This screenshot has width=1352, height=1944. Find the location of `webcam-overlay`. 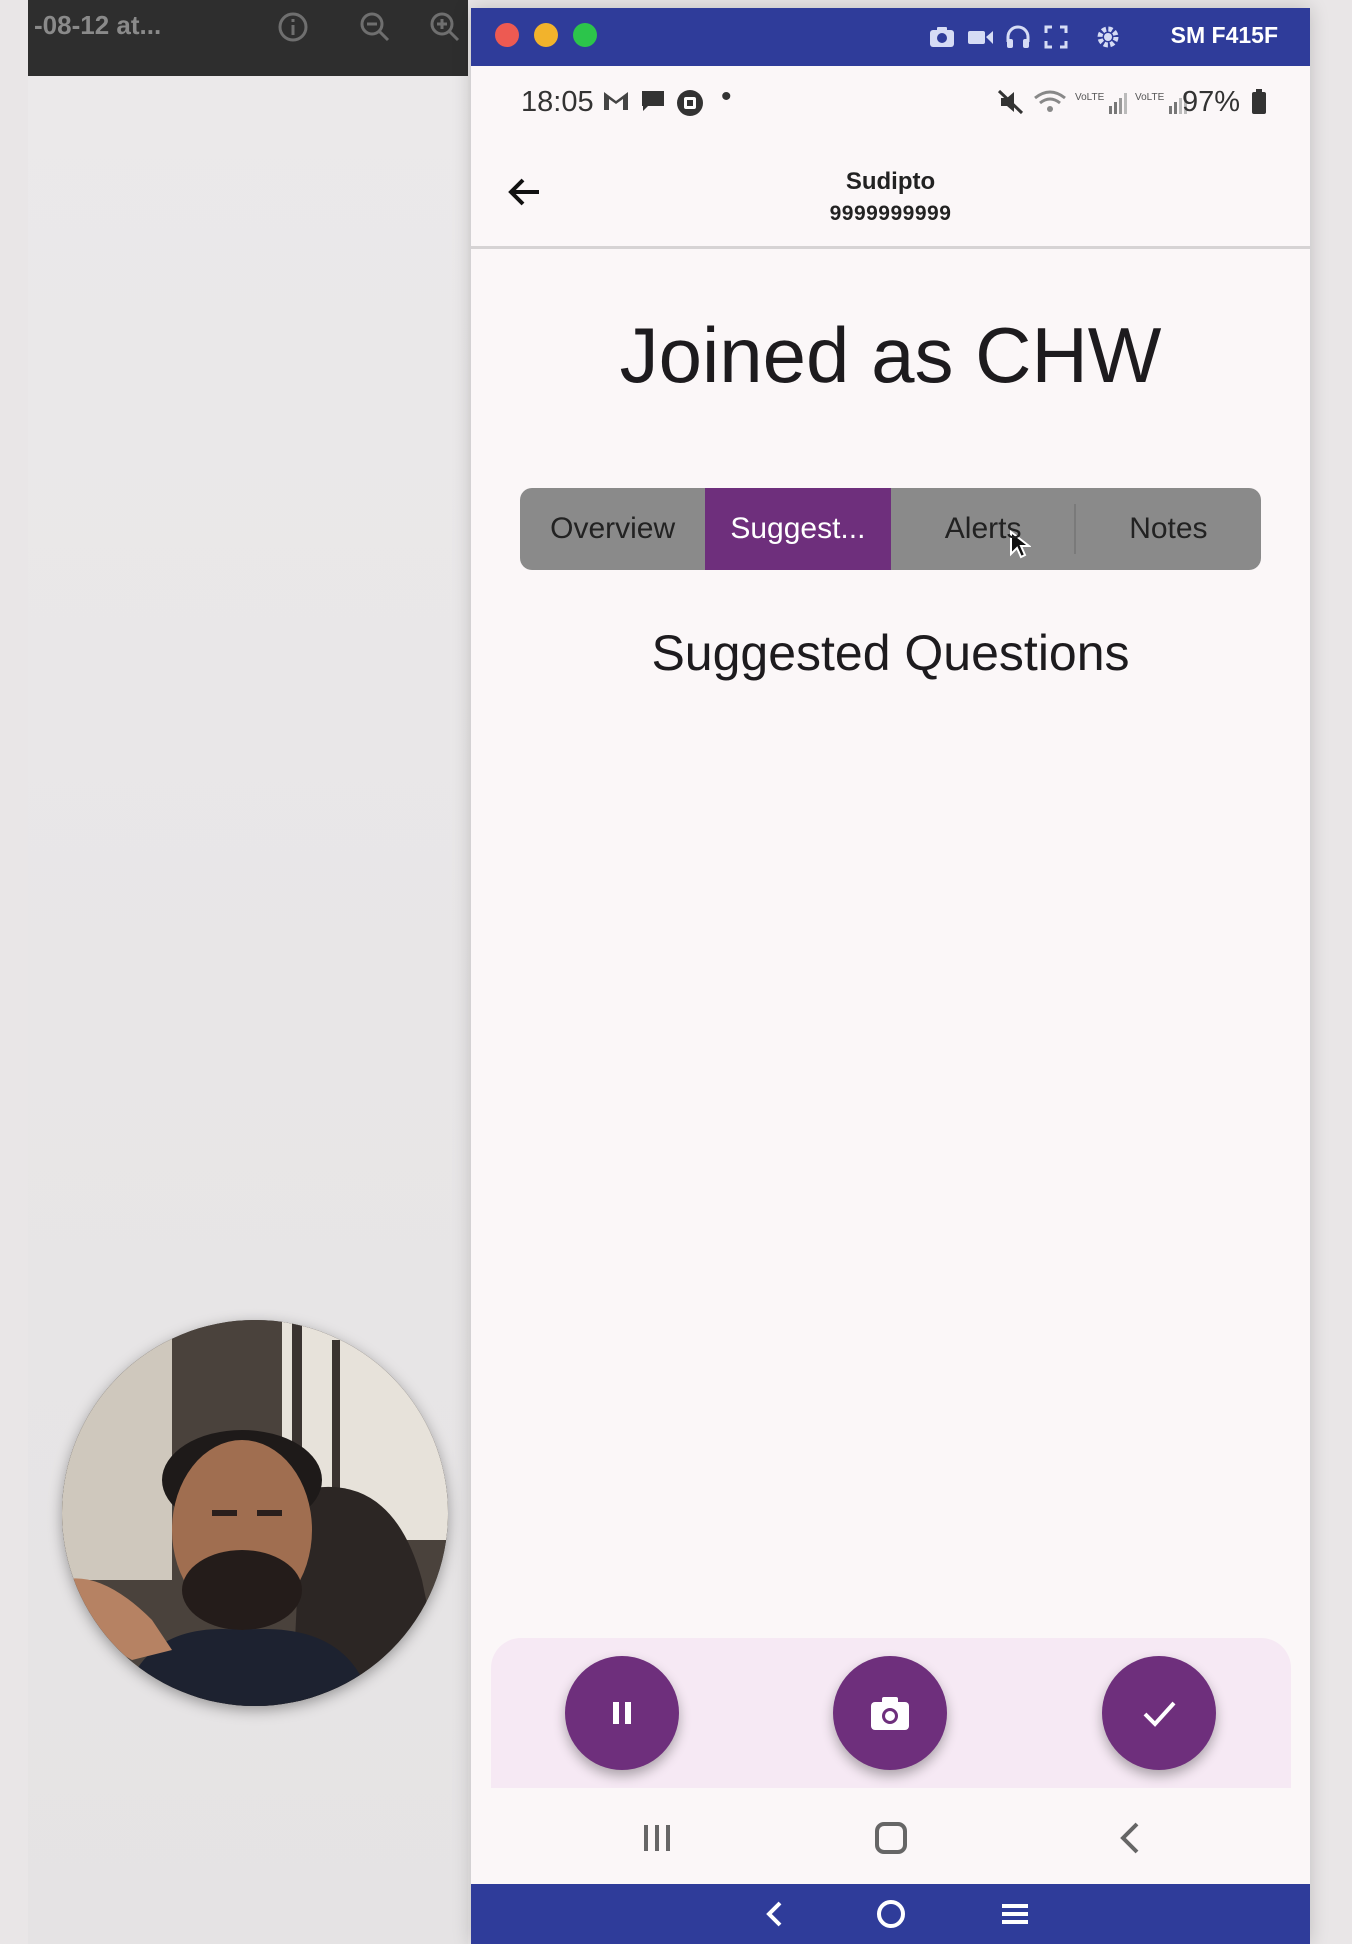

webcam-overlay is located at coordinates (255, 1513).